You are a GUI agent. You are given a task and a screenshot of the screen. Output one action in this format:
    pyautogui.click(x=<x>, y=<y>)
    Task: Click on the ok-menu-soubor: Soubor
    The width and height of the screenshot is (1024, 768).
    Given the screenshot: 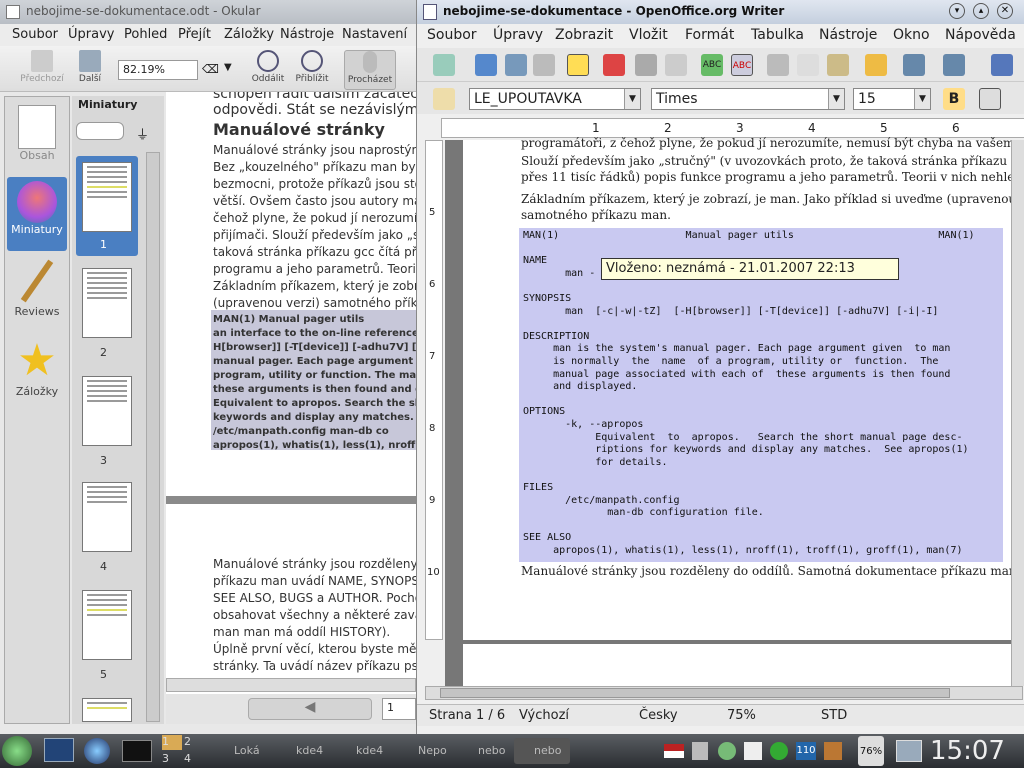 What is the action you would take?
    pyautogui.click(x=35, y=34)
    